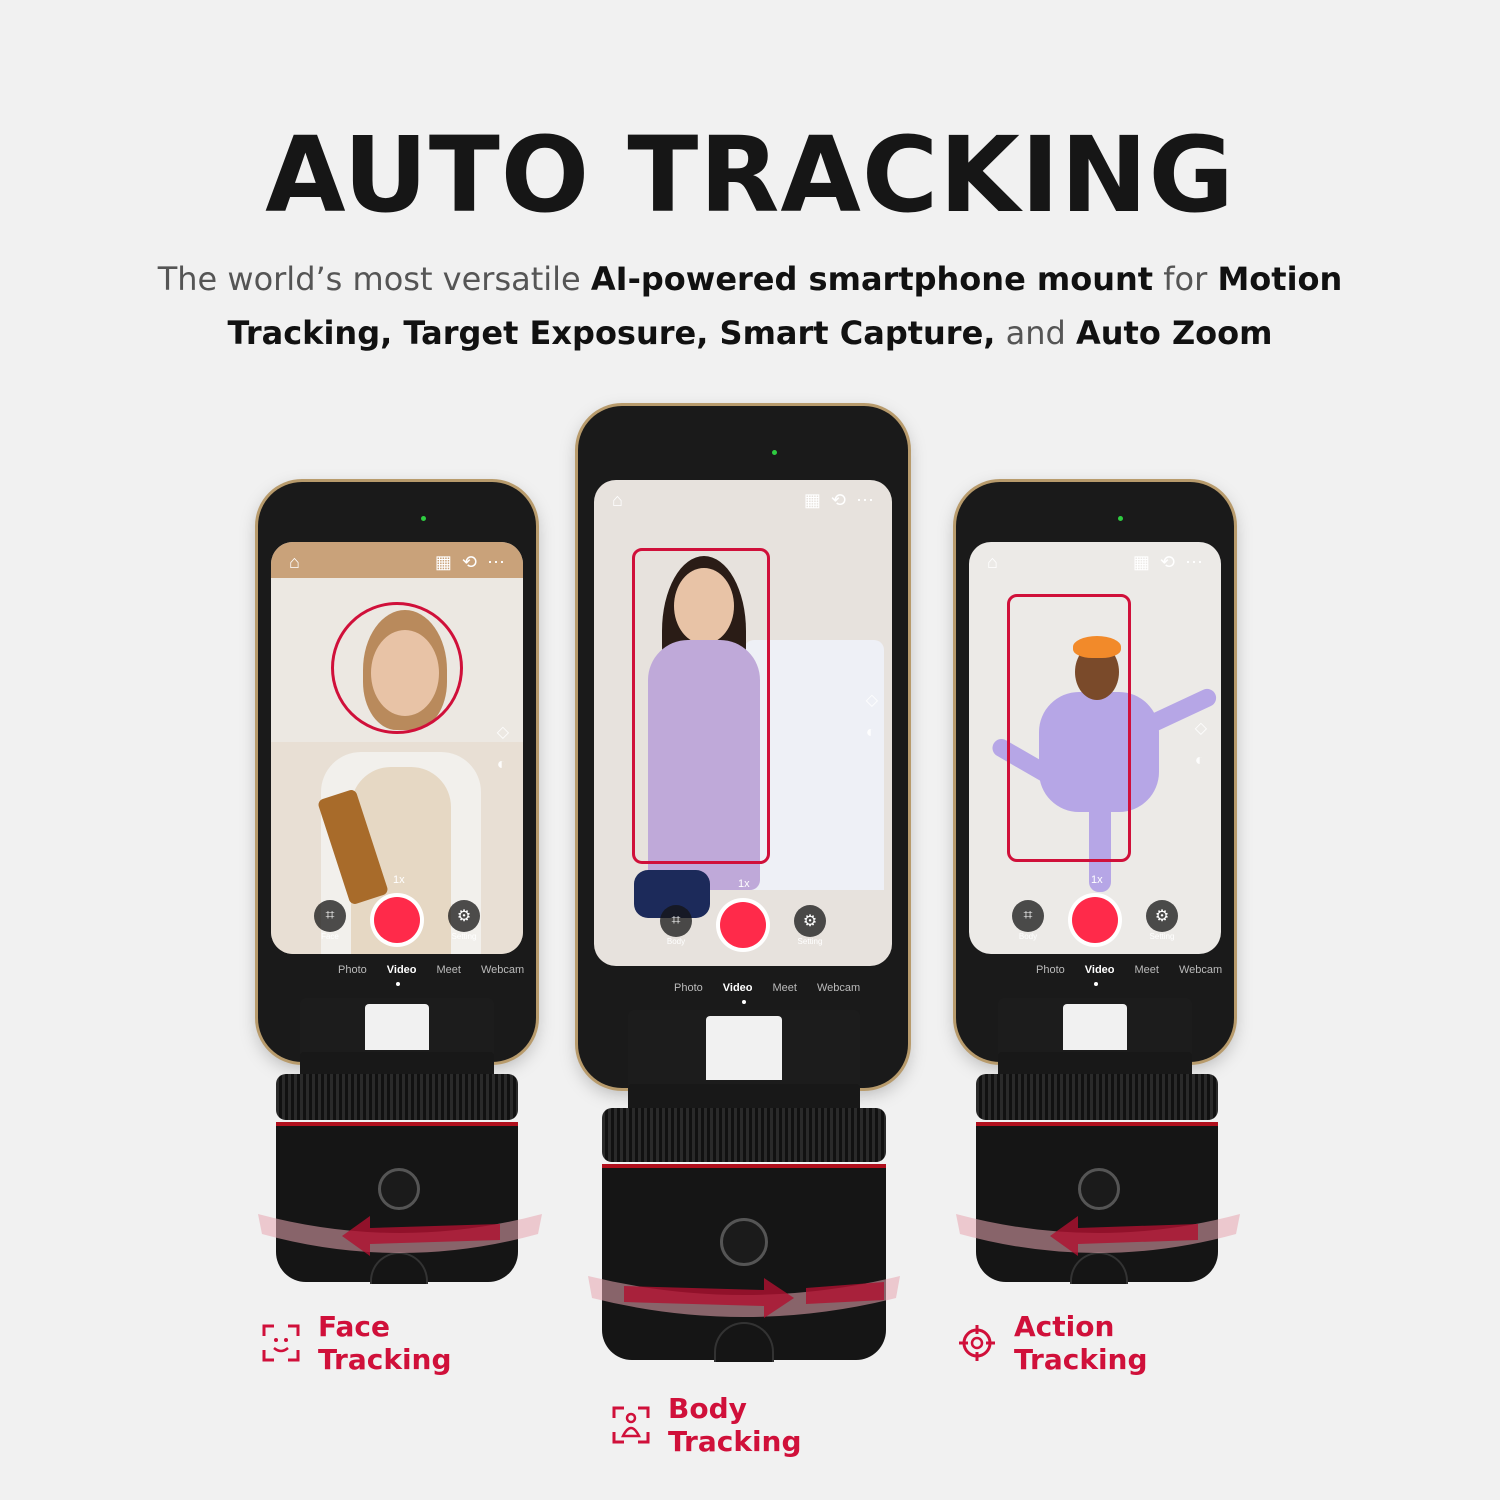  Describe the element at coordinates (397, 668) in the screenshot. I see `face-tracking-ring` at that location.